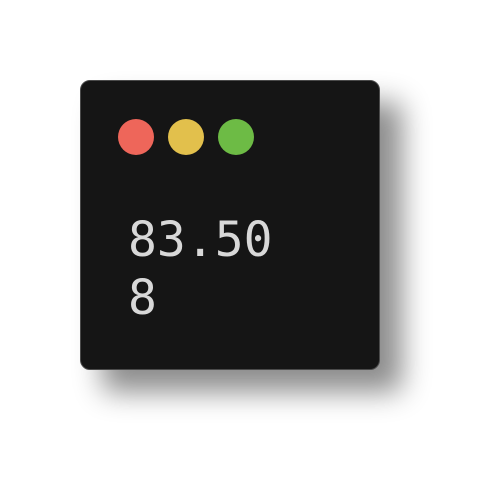 This screenshot has width=492, height=483. I want to click on close-button, so click(136, 137).